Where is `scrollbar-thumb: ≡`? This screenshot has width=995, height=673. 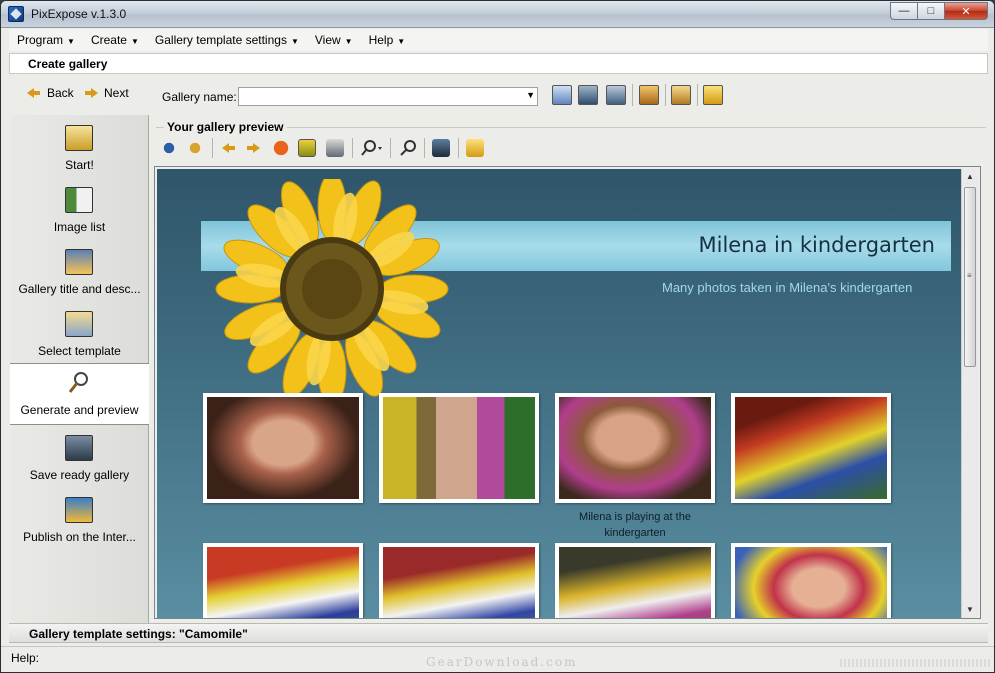
scrollbar-thumb: ≡ is located at coordinates (970, 277).